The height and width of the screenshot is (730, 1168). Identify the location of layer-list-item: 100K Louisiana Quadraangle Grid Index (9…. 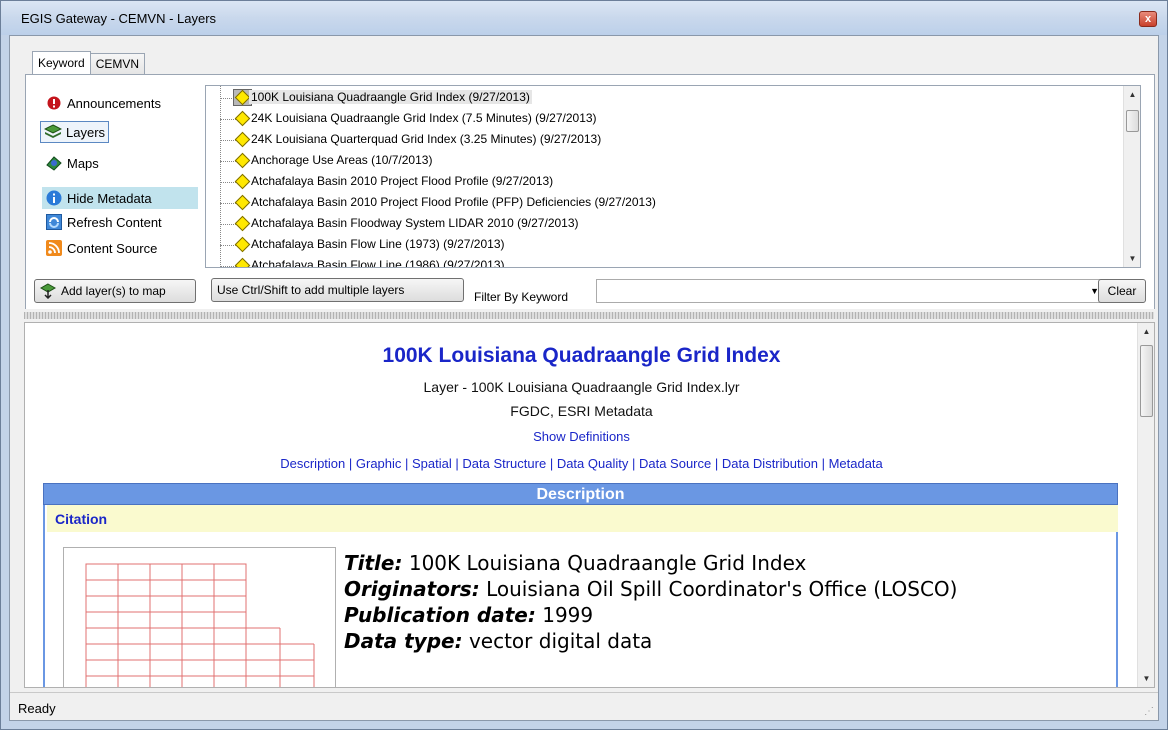
(665, 98).